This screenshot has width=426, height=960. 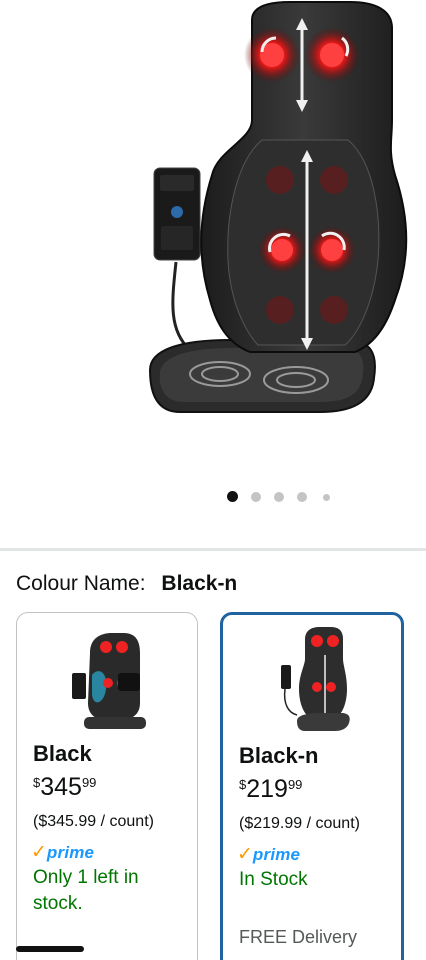 I want to click on option-price: $34599, so click(x=65, y=787).